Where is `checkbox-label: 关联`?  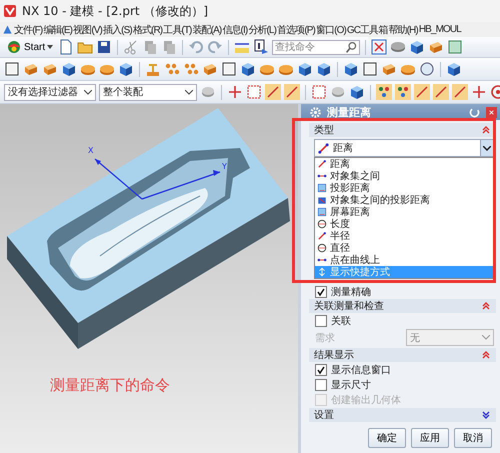 checkbox-label: 关联 is located at coordinates (341, 321).